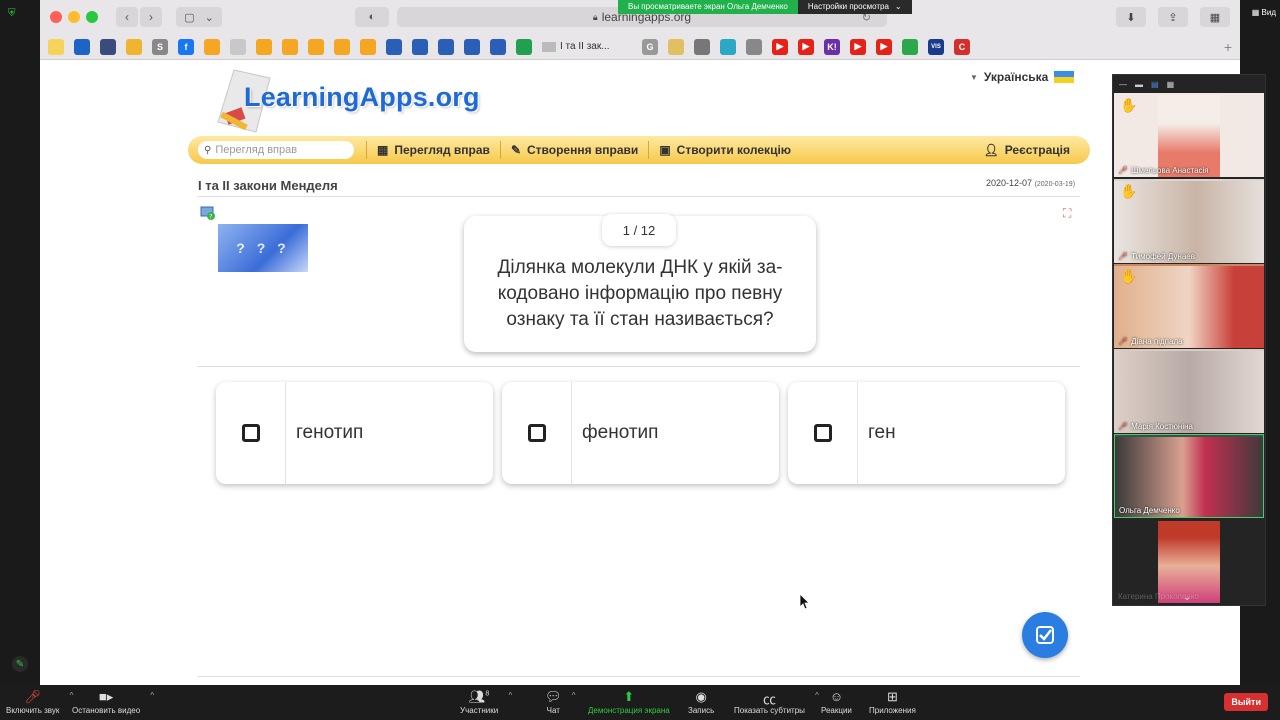 The image size is (1280, 720). I want to click on back-button: ‹, so click(127, 17).